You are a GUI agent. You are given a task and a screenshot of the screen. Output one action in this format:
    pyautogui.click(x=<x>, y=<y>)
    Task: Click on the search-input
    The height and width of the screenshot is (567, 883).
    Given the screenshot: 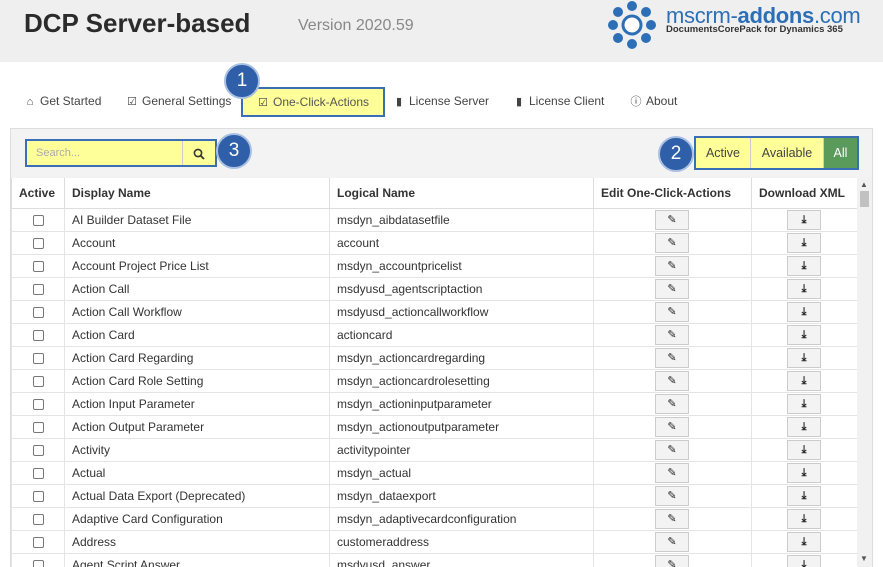 What is the action you would take?
    pyautogui.click(x=104, y=153)
    